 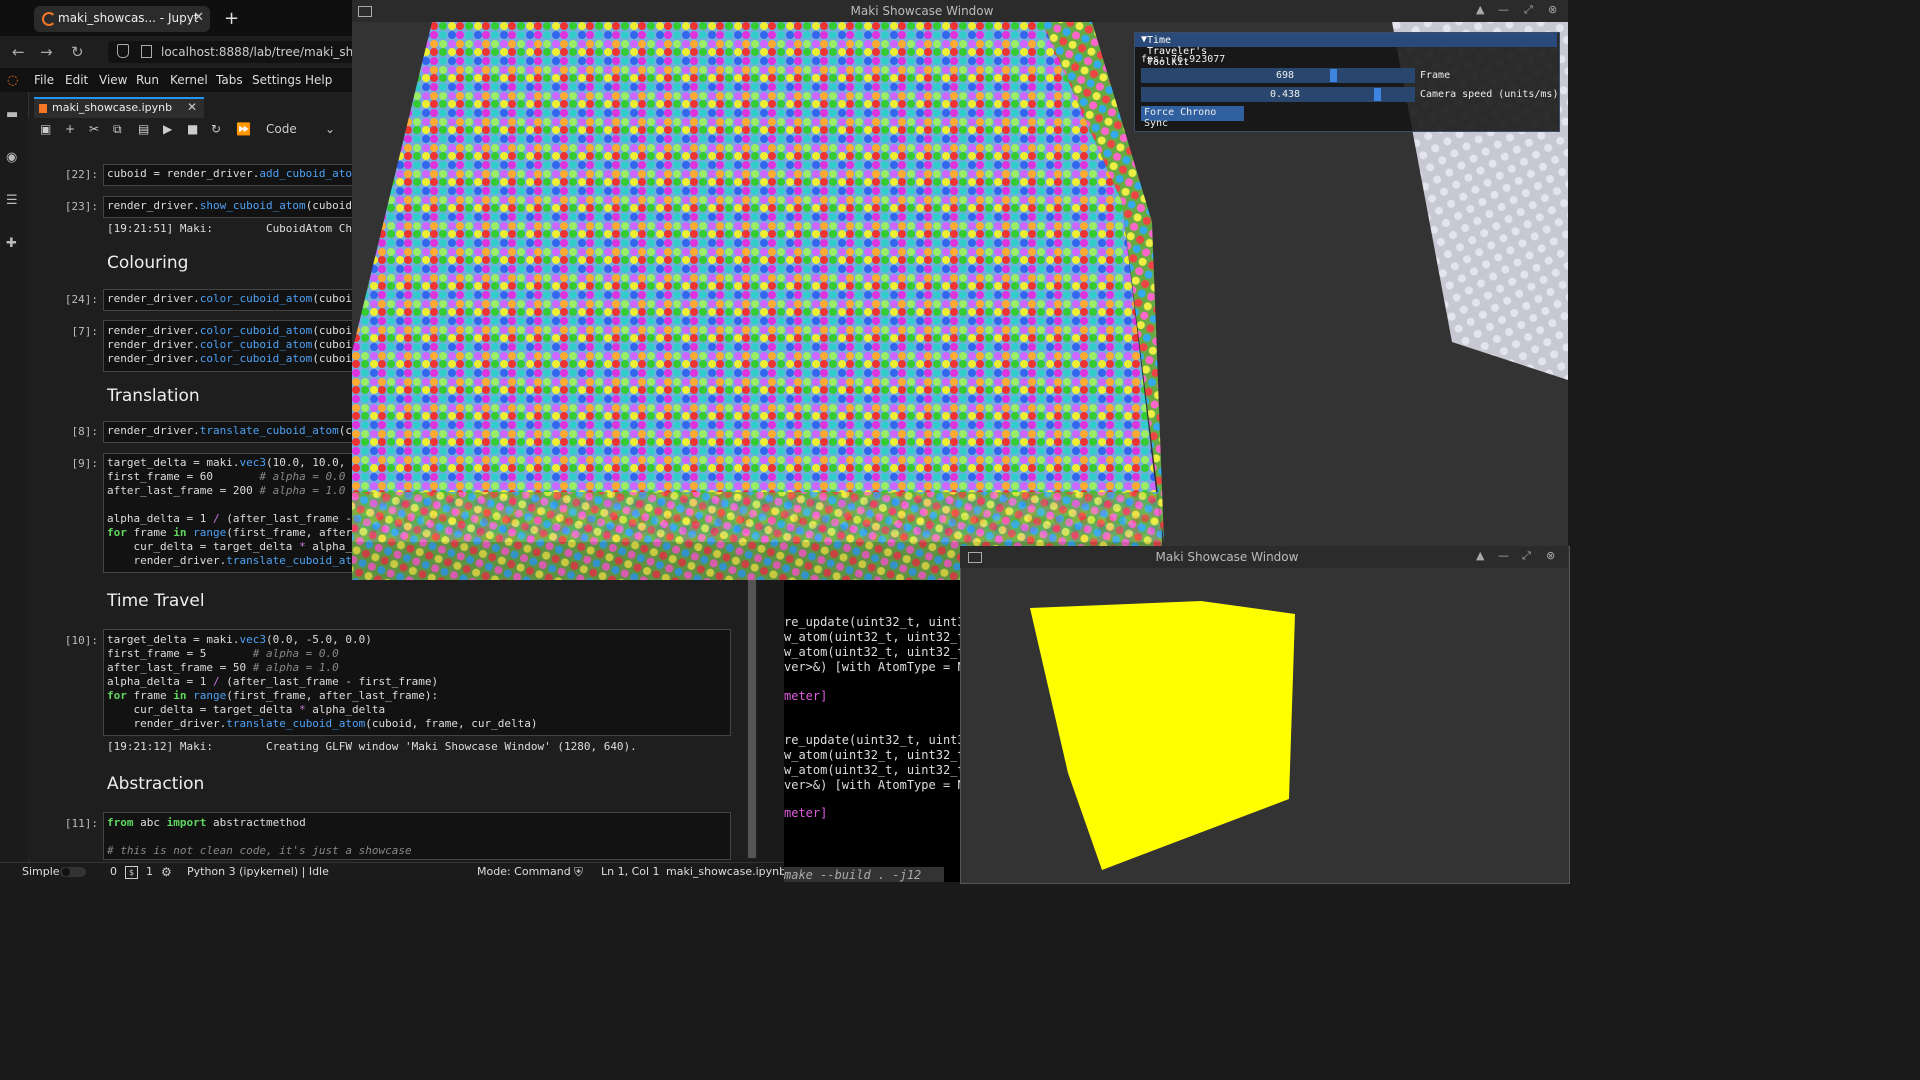 I want to click on cursor-position: Ln 1, Col 1, so click(x=630, y=871).